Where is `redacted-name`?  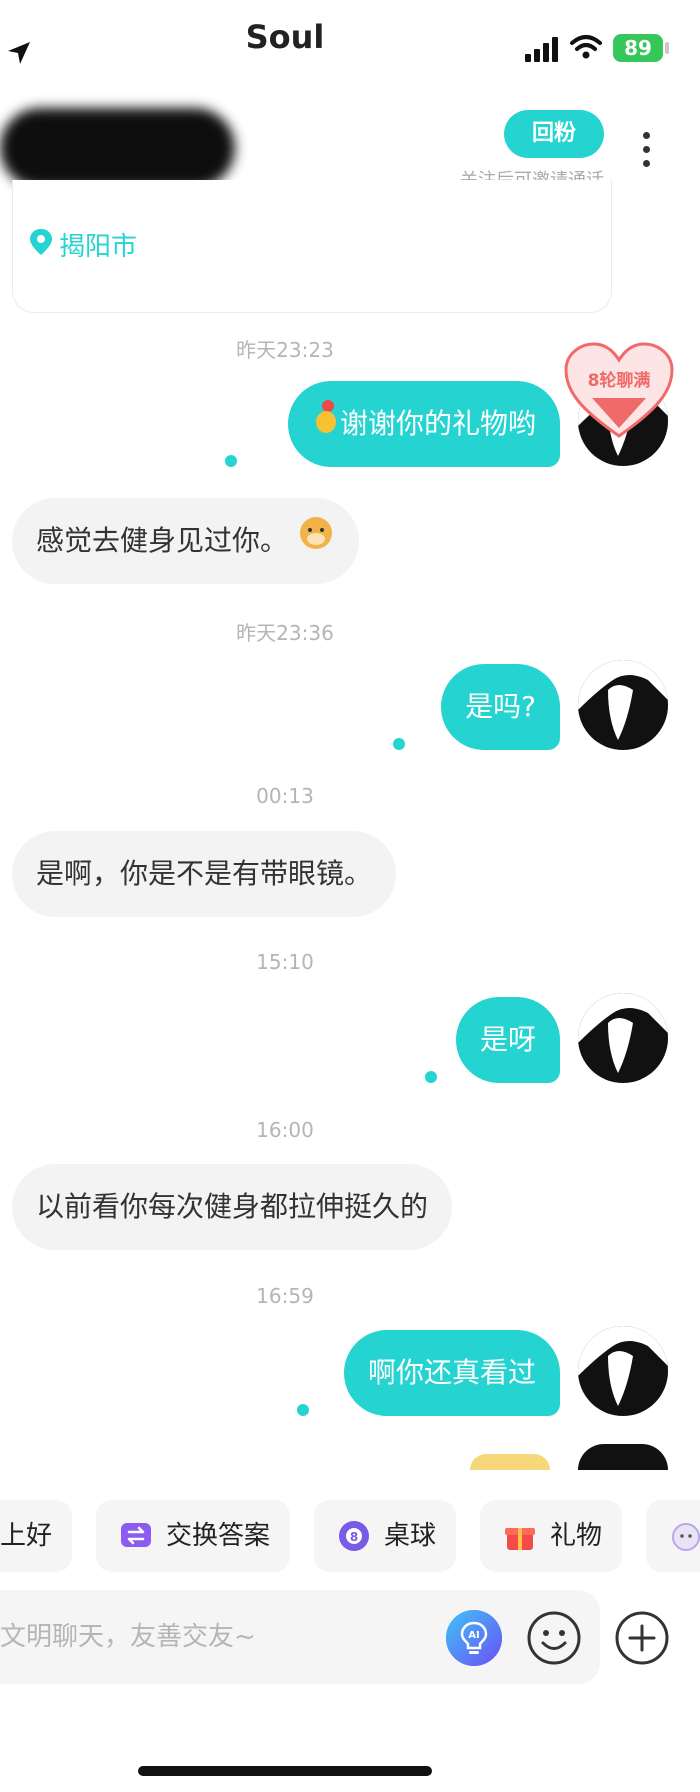
redacted-name is located at coordinates (117, 148).